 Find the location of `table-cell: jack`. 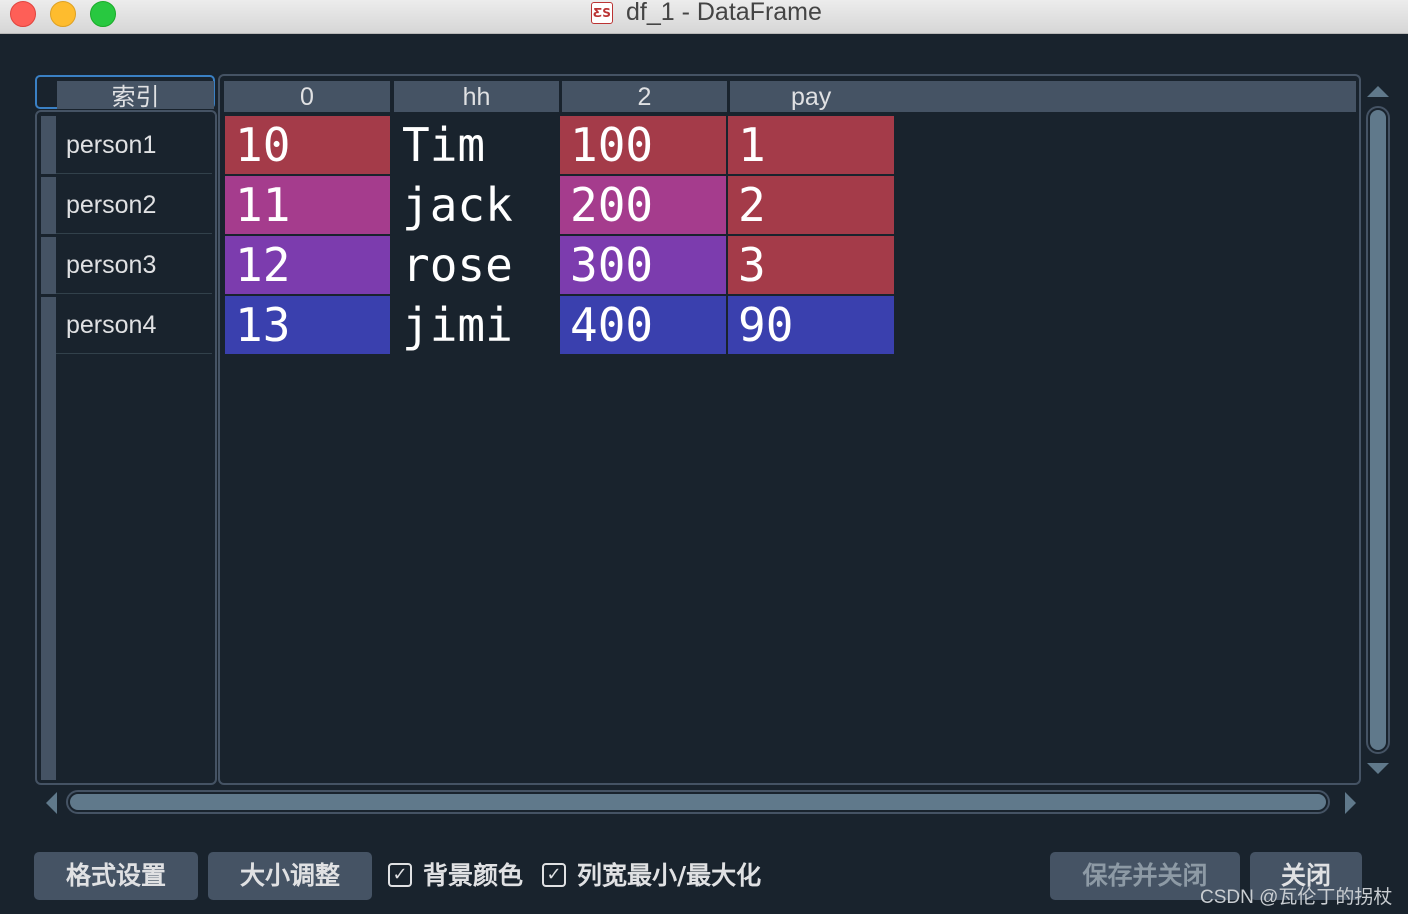

table-cell: jack is located at coordinates (475, 205).